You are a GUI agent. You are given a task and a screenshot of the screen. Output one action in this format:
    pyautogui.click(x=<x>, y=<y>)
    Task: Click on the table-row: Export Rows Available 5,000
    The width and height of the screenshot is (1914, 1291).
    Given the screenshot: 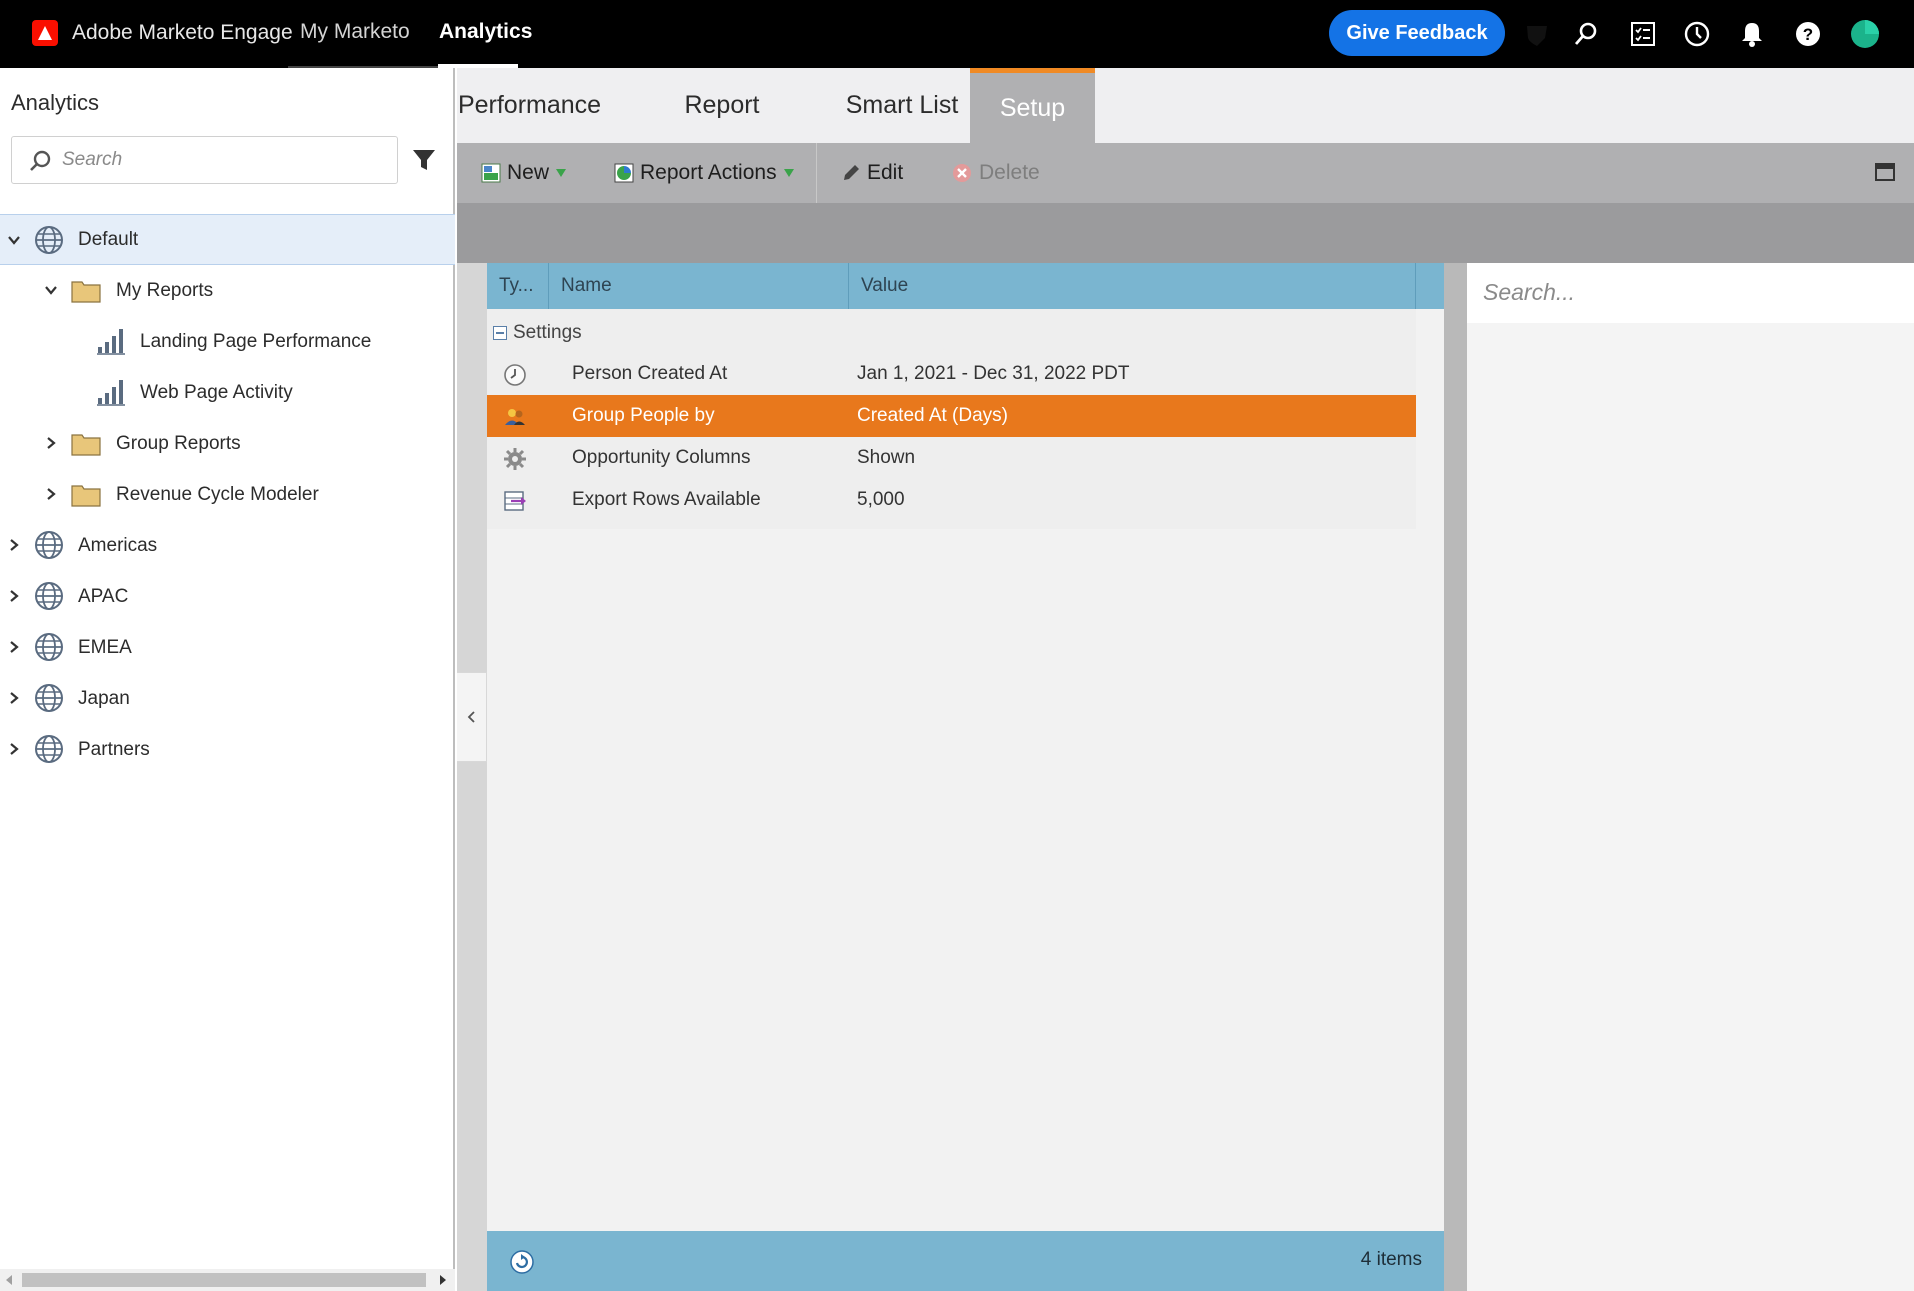 What is the action you would take?
    pyautogui.click(x=951, y=500)
    